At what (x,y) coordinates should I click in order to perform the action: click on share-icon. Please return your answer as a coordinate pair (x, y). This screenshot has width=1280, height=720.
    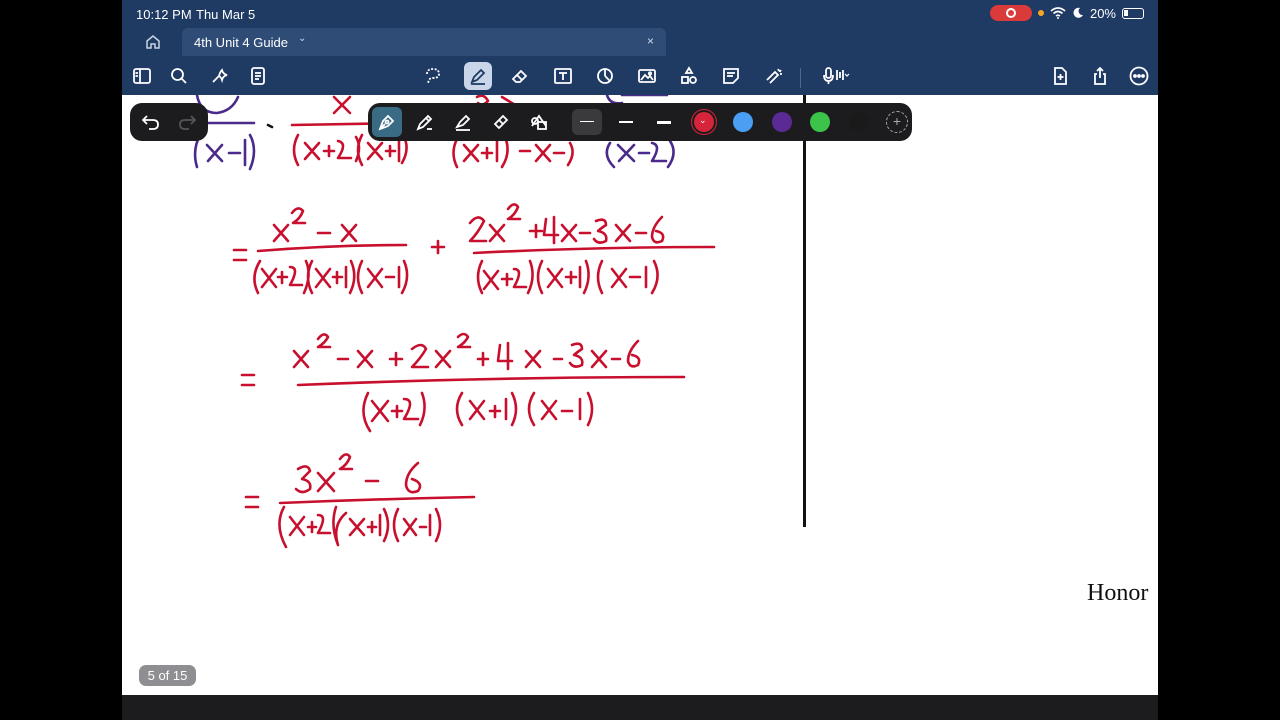
    Looking at the image, I should click on (1100, 76).